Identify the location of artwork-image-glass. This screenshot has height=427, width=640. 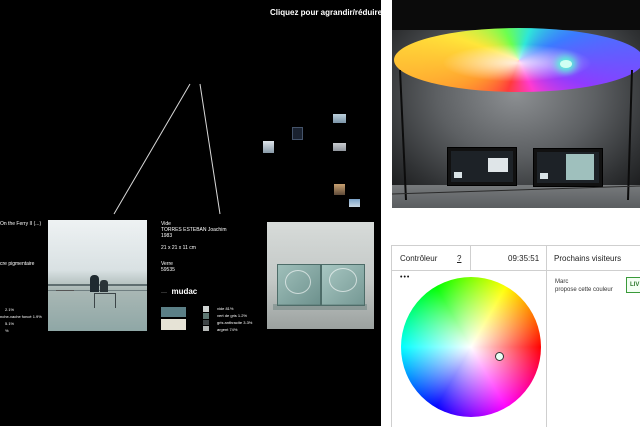
(320, 275).